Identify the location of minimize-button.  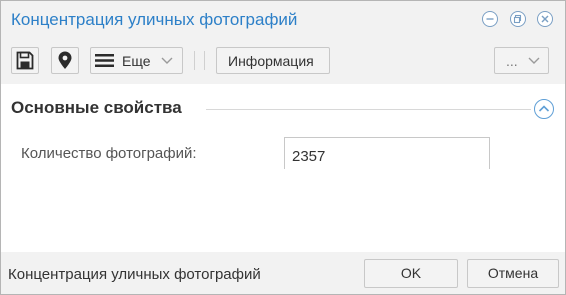
(490, 19).